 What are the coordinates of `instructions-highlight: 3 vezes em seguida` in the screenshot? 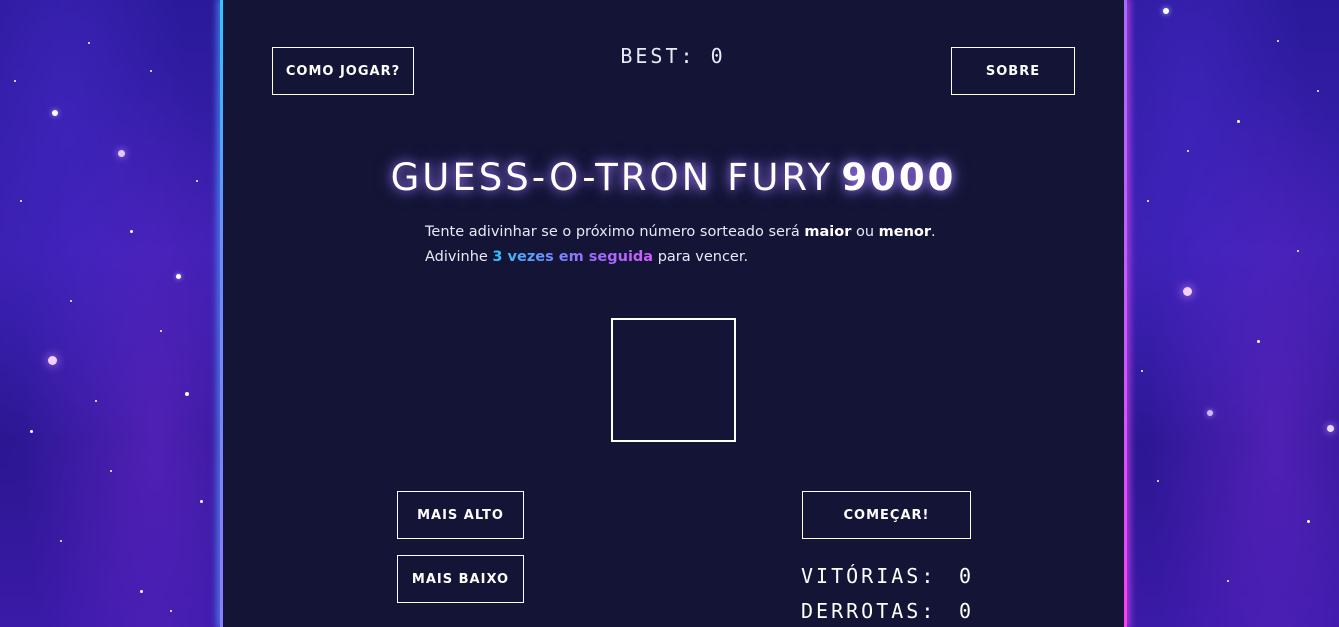 It's located at (573, 257).